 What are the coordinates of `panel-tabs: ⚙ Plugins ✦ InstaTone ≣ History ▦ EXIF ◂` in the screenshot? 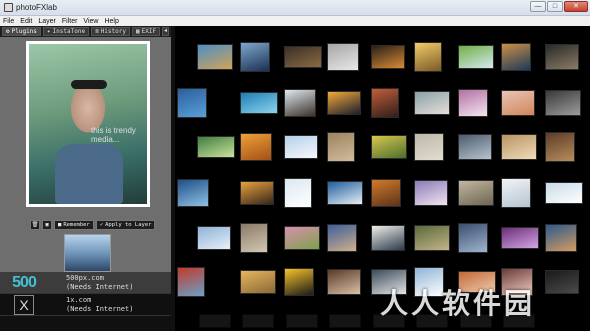 It's located at (85, 31).